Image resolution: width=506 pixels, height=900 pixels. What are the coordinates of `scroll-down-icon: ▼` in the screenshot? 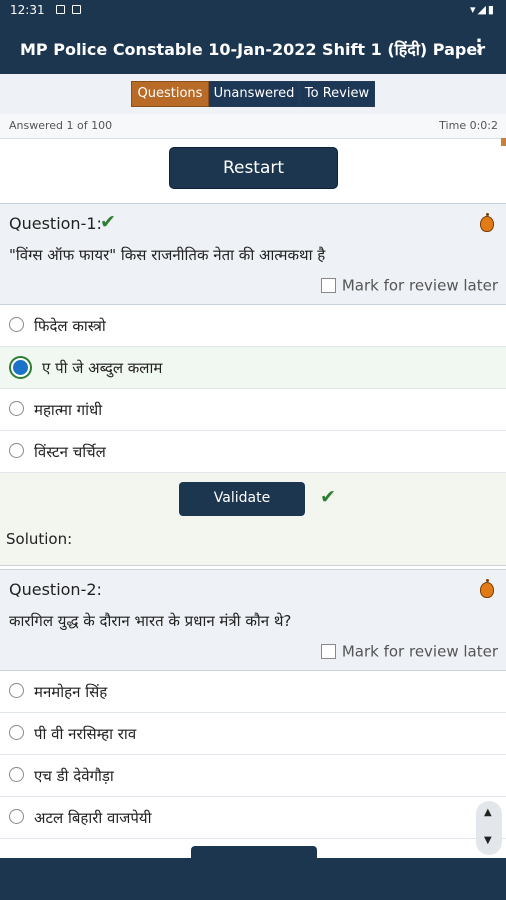 It's located at (488, 840).